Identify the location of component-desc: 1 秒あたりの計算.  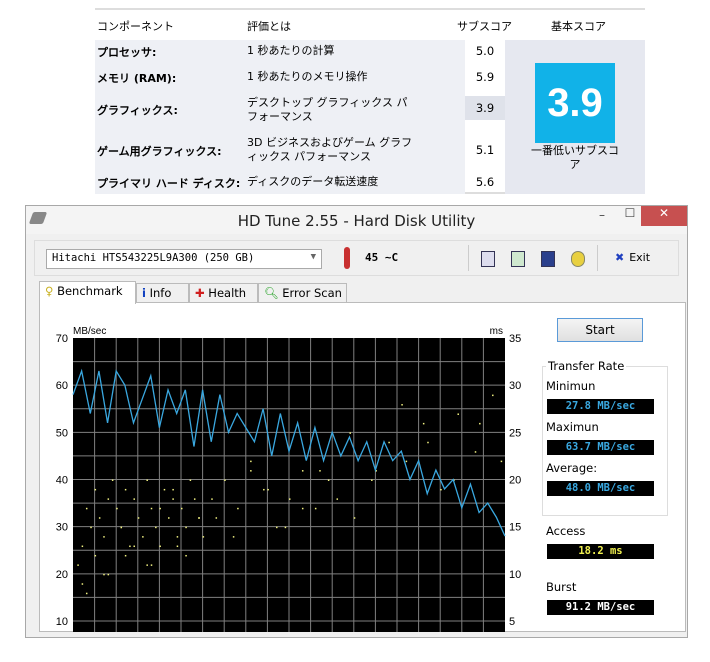
(291, 50).